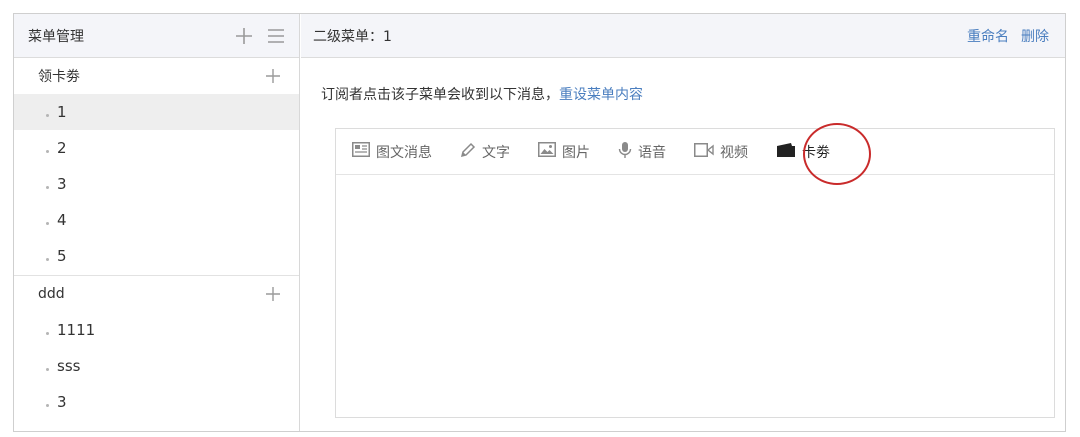 This screenshot has height=437, width=1080. I want to click on tab-text: 文字, so click(485, 152).